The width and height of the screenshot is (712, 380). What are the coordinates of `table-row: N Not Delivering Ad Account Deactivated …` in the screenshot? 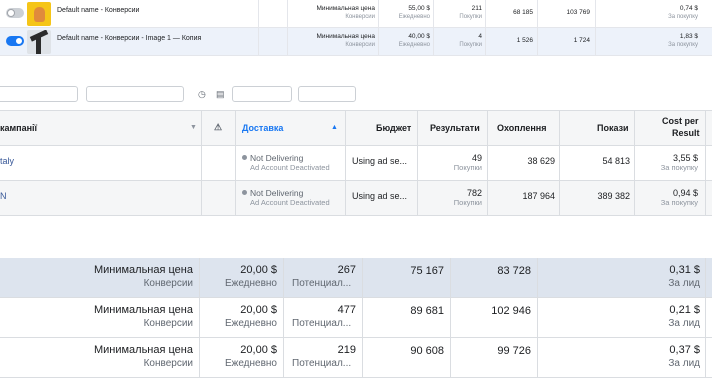 It's located at (356, 198).